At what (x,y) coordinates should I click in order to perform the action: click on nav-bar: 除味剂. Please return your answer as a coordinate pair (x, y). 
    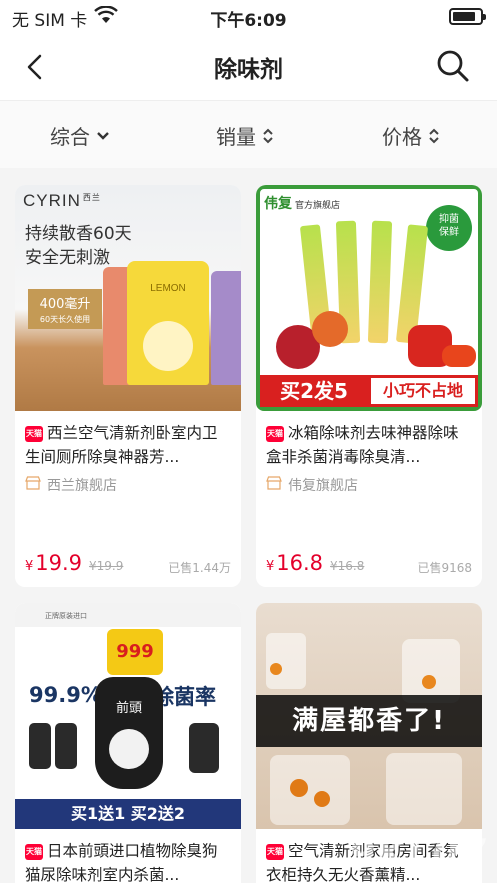
    Looking at the image, I should click on (248, 67).